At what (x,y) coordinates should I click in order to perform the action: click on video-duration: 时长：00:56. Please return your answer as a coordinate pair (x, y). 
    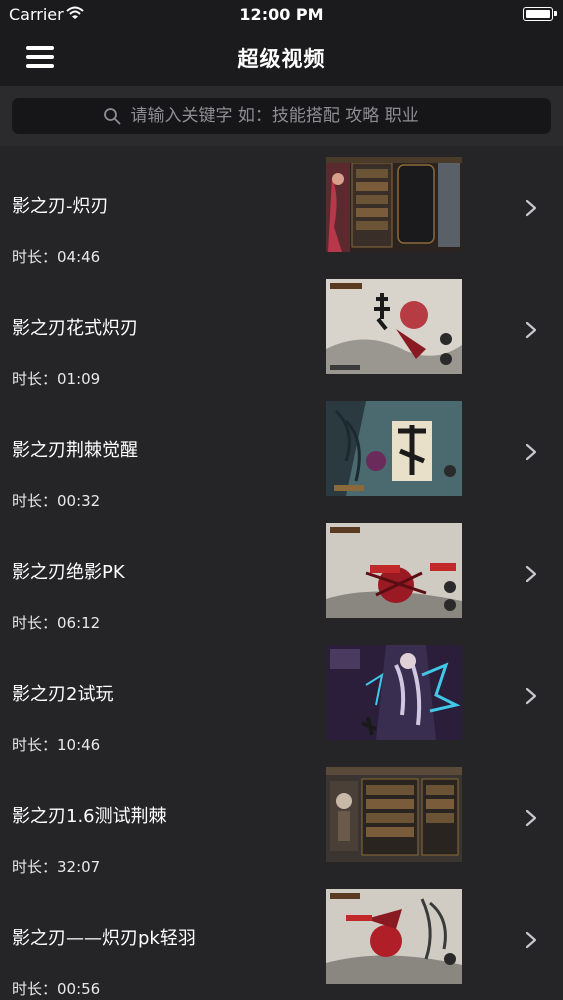
    Looking at the image, I should click on (56, 989).